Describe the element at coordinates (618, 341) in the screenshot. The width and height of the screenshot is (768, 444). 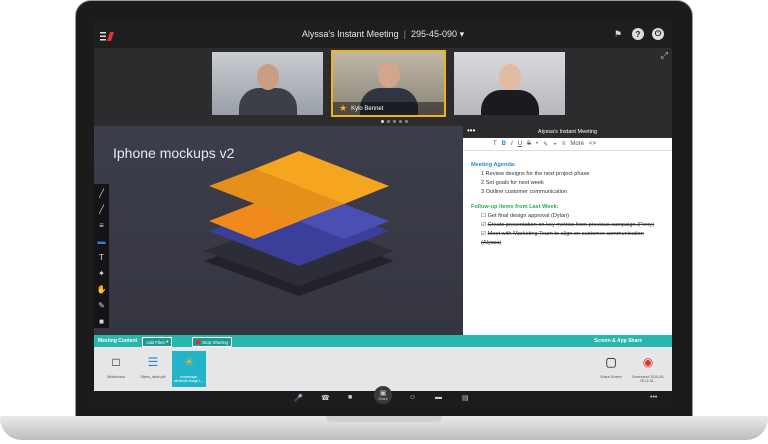
I see `screen-app-share-label: Screen & App Share` at that location.